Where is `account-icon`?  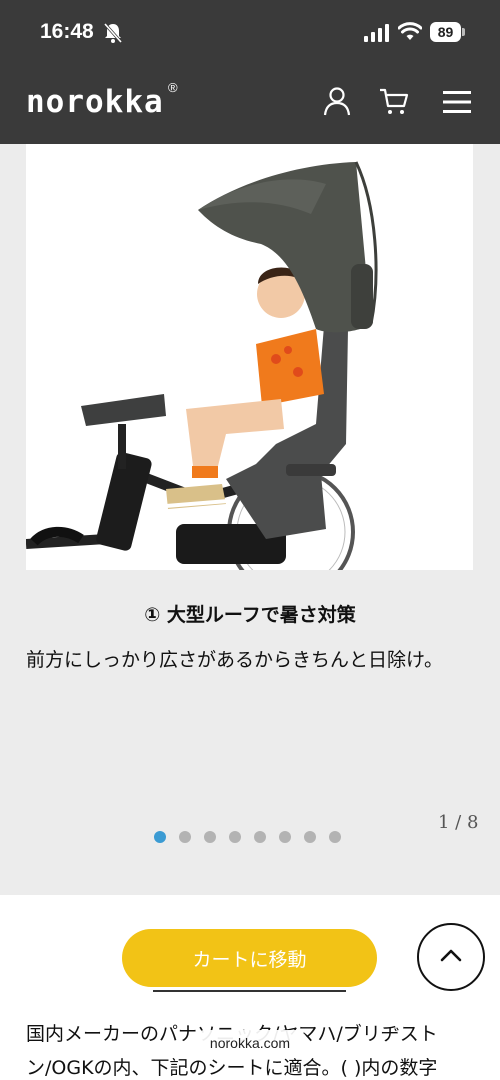 account-icon is located at coordinates (337, 101).